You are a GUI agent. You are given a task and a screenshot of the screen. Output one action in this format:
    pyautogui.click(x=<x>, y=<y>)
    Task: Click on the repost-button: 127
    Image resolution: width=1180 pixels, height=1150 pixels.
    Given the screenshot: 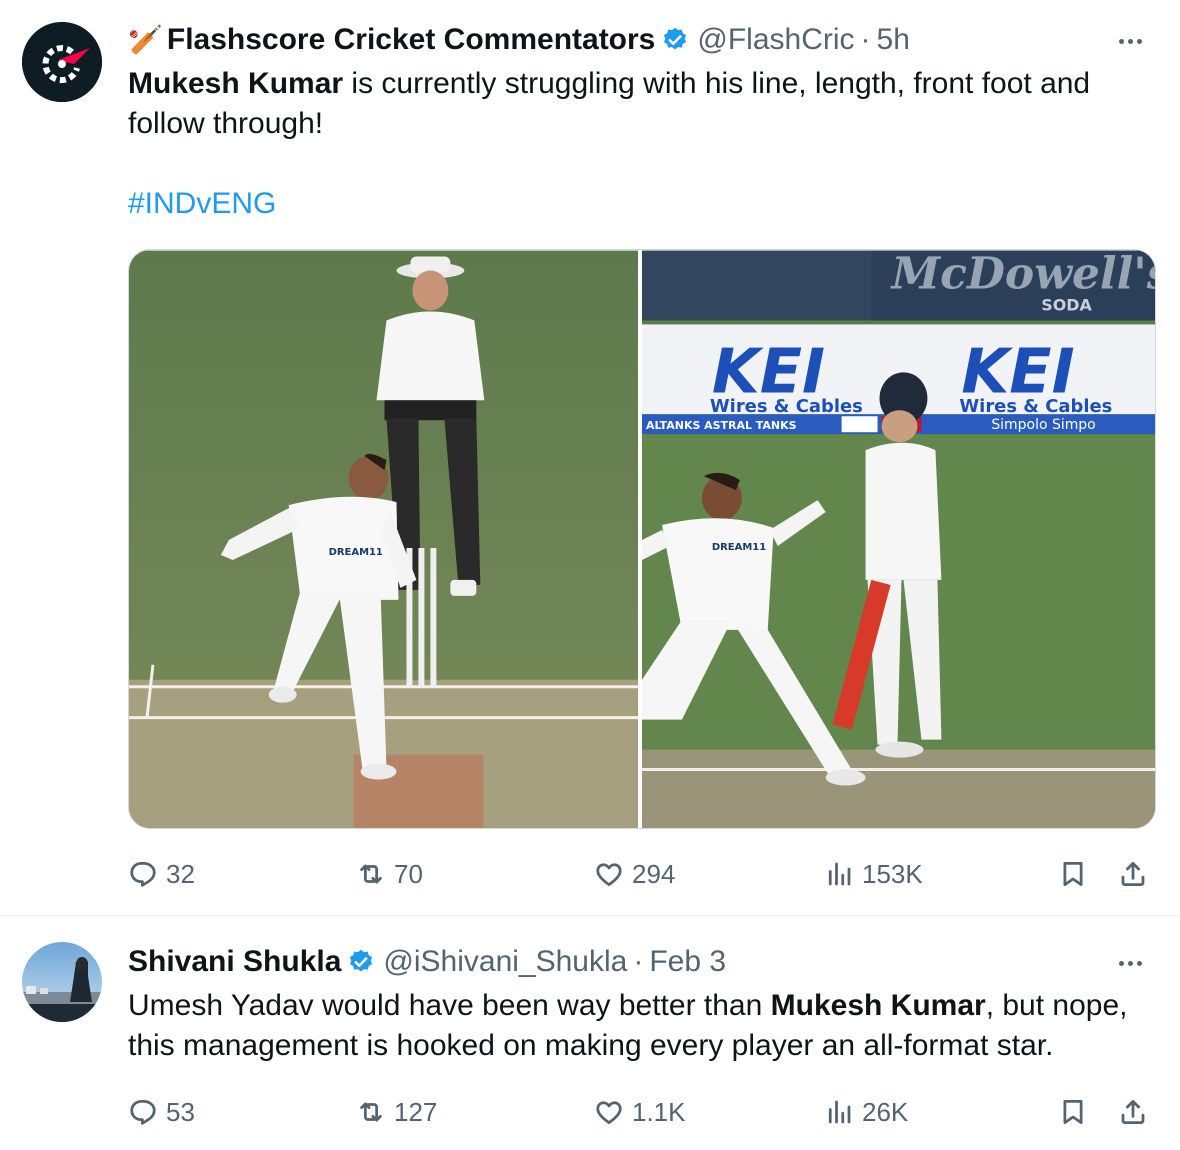 What is the action you would take?
    pyautogui.click(x=396, y=1112)
    